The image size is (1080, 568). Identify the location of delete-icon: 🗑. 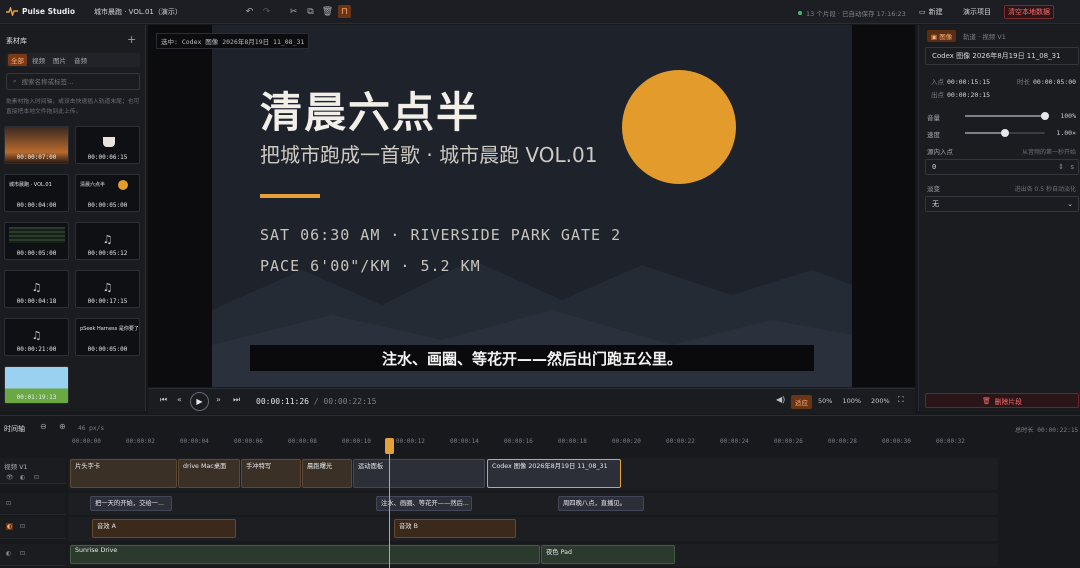
(327, 11).